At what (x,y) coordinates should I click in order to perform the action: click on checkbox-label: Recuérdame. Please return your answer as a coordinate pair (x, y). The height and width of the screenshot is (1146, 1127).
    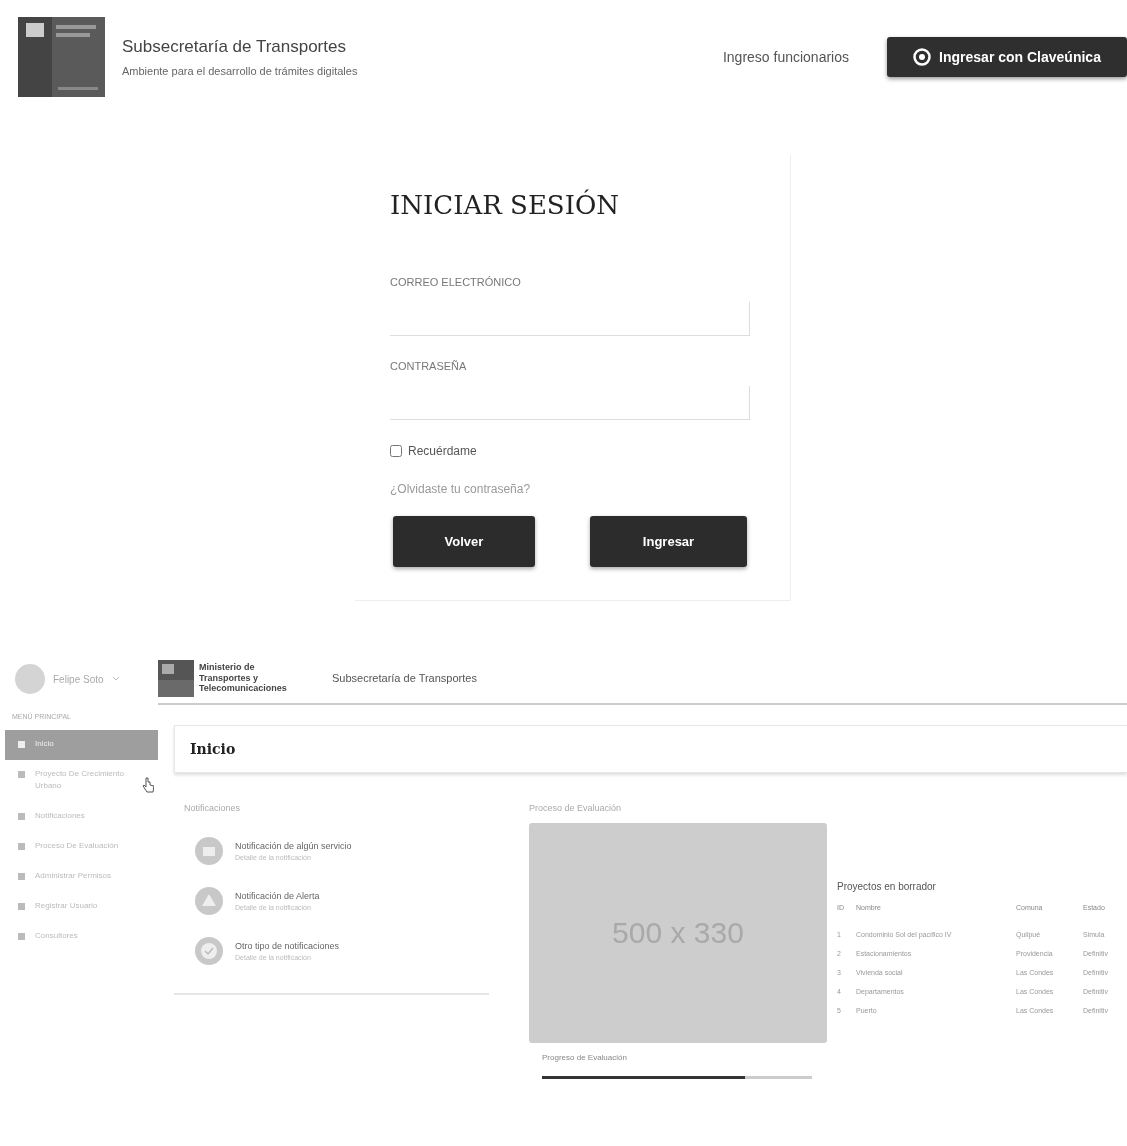
    Looking at the image, I should click on (442, 451).